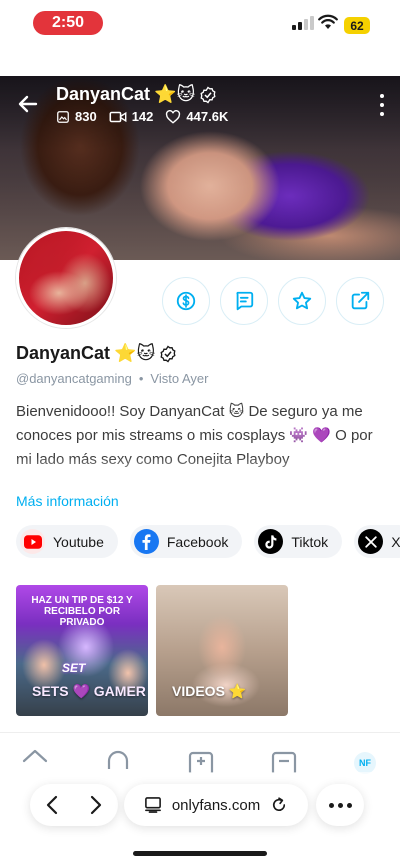 This screenshot has width=400, height=864. Describe the element at coordinates (328, 21) in the screenshot. I see `wifi-icon` at that location.